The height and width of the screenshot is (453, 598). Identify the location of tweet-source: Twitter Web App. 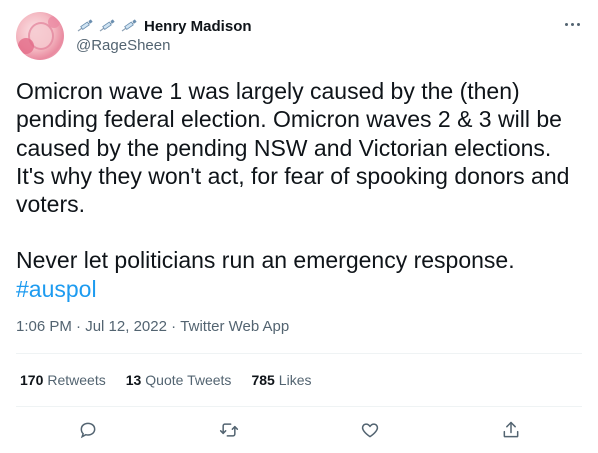
(234, 326).